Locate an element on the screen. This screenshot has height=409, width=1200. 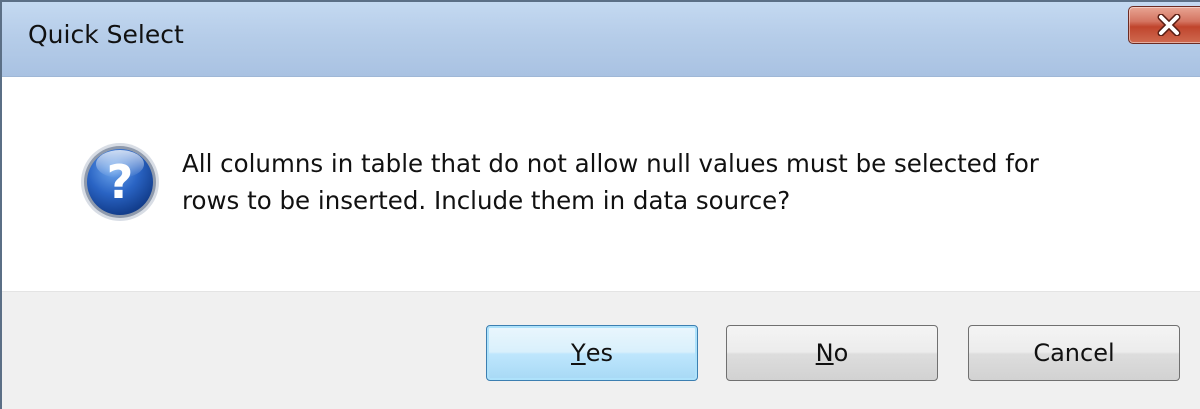
no-label-rest: o is located at coordinates (841, 353).